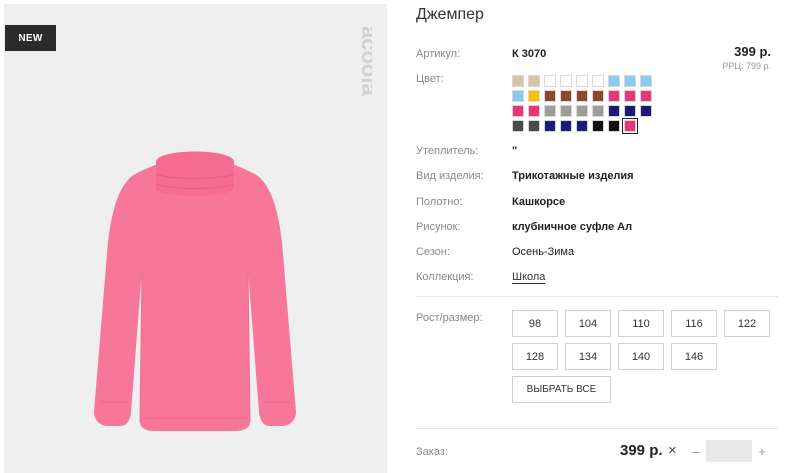  What do you see at coordinates (438, 54) in the screenshot?
I see `article-label: Артикул:` at bounding box center [438, 54].